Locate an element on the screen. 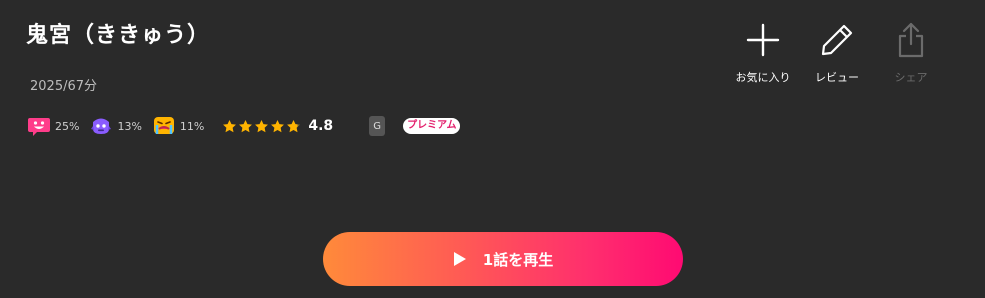 The height and width of the screenshot is (298, 985). favorite-button: お気に入り is located at coordinates (763, 52).